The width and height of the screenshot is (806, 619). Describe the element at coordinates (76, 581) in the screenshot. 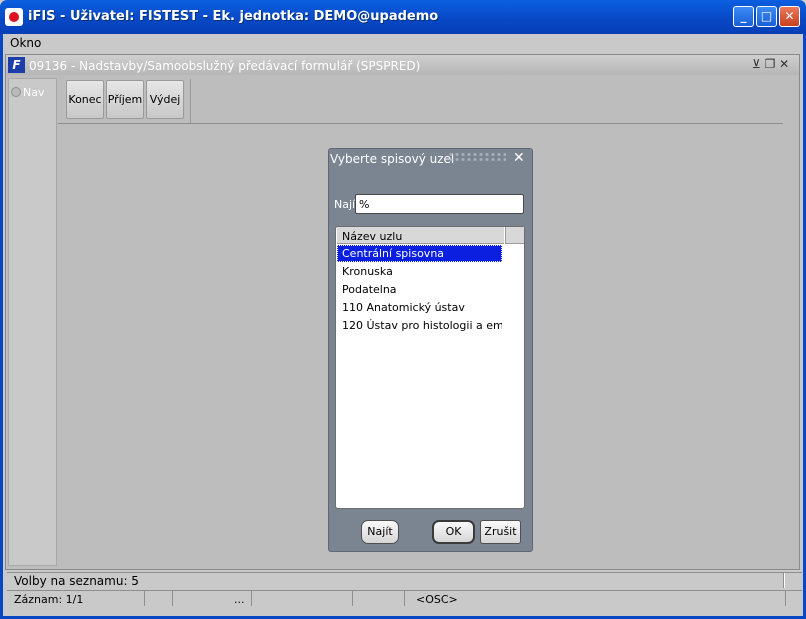

I see `message-text: Volby na seznamu: 5` at that location.